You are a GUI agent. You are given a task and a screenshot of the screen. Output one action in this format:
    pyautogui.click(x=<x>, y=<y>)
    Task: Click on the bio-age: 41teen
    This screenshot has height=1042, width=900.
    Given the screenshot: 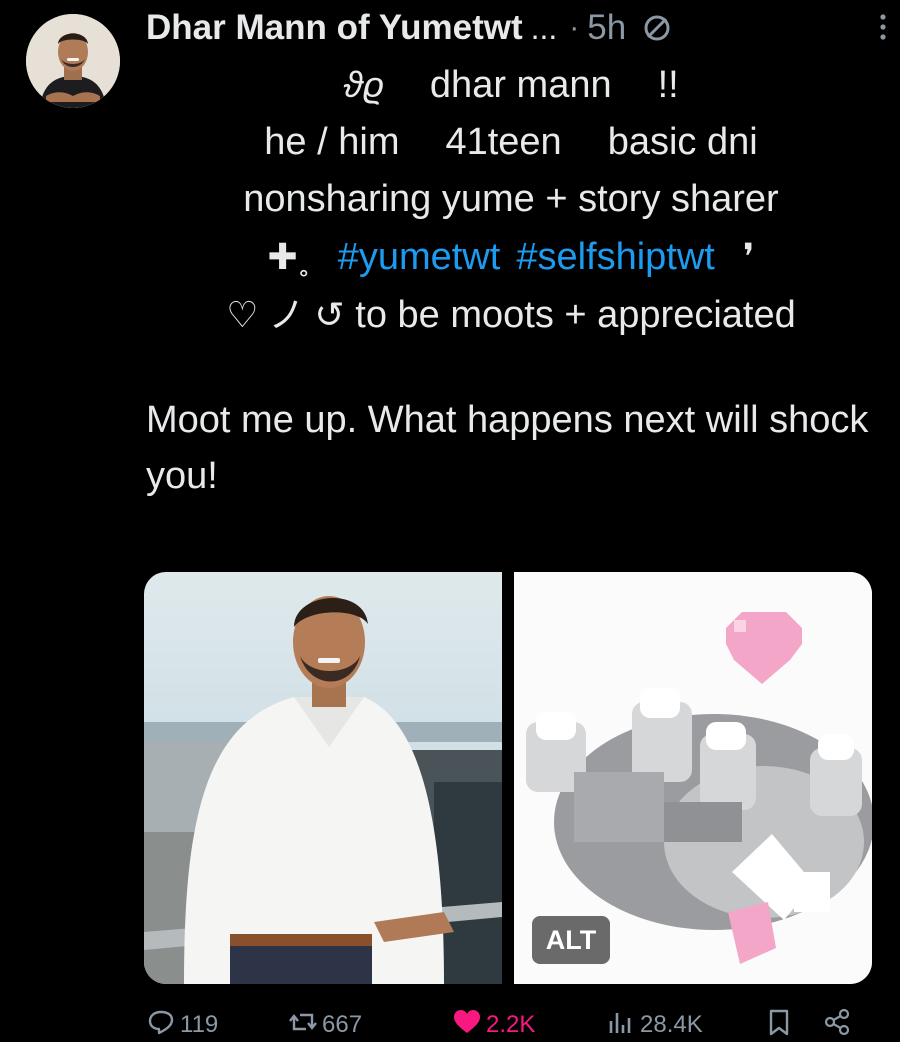 What is the action you would take?
    pyautogui.click(x=503, y=142)
    